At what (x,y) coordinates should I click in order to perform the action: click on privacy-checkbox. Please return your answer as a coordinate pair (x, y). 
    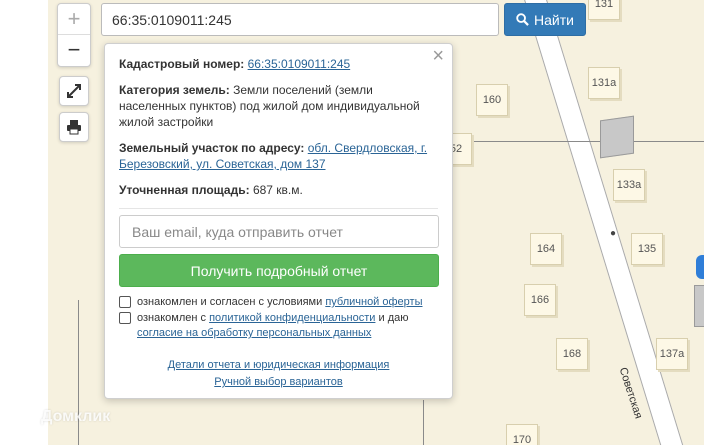
    Looking at the image, I should click on (125, 318).